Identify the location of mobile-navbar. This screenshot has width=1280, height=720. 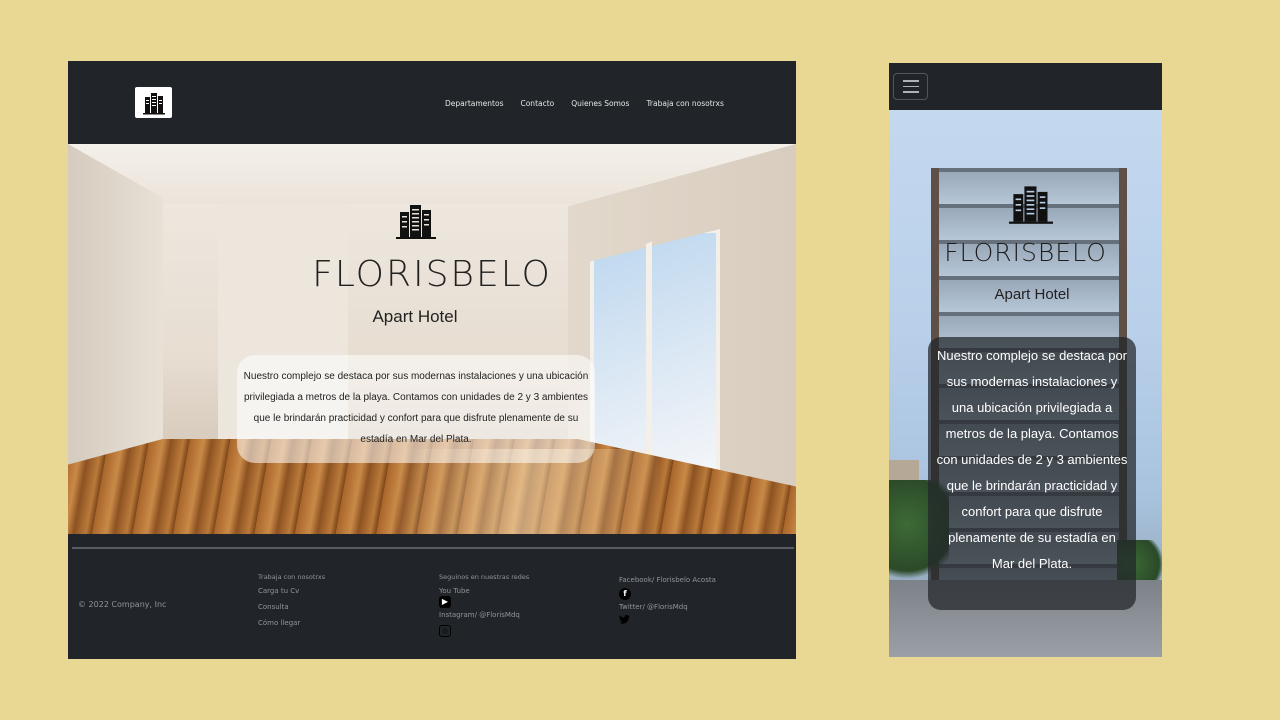
(1025, 86).